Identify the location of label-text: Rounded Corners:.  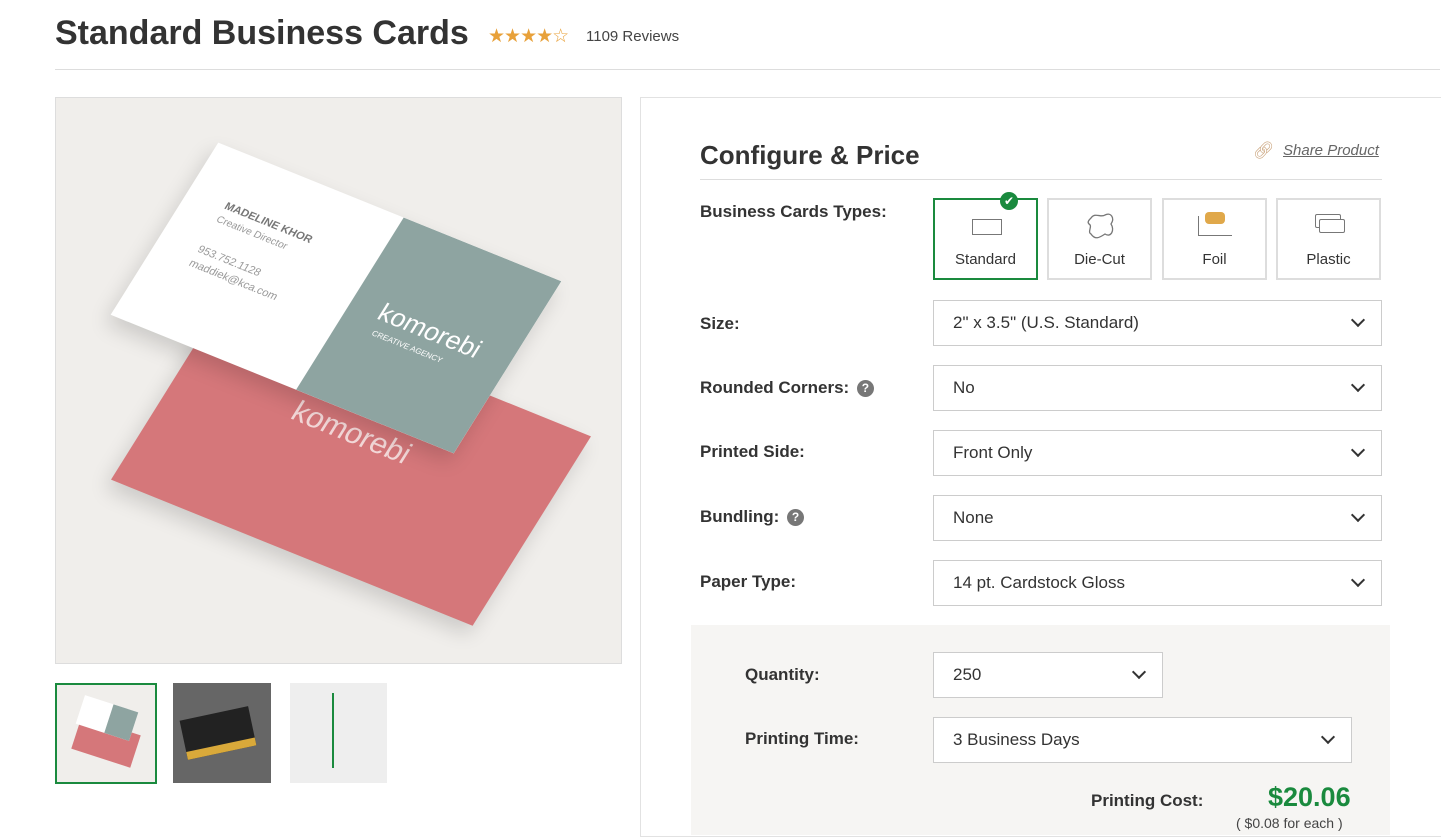
(775, 387).